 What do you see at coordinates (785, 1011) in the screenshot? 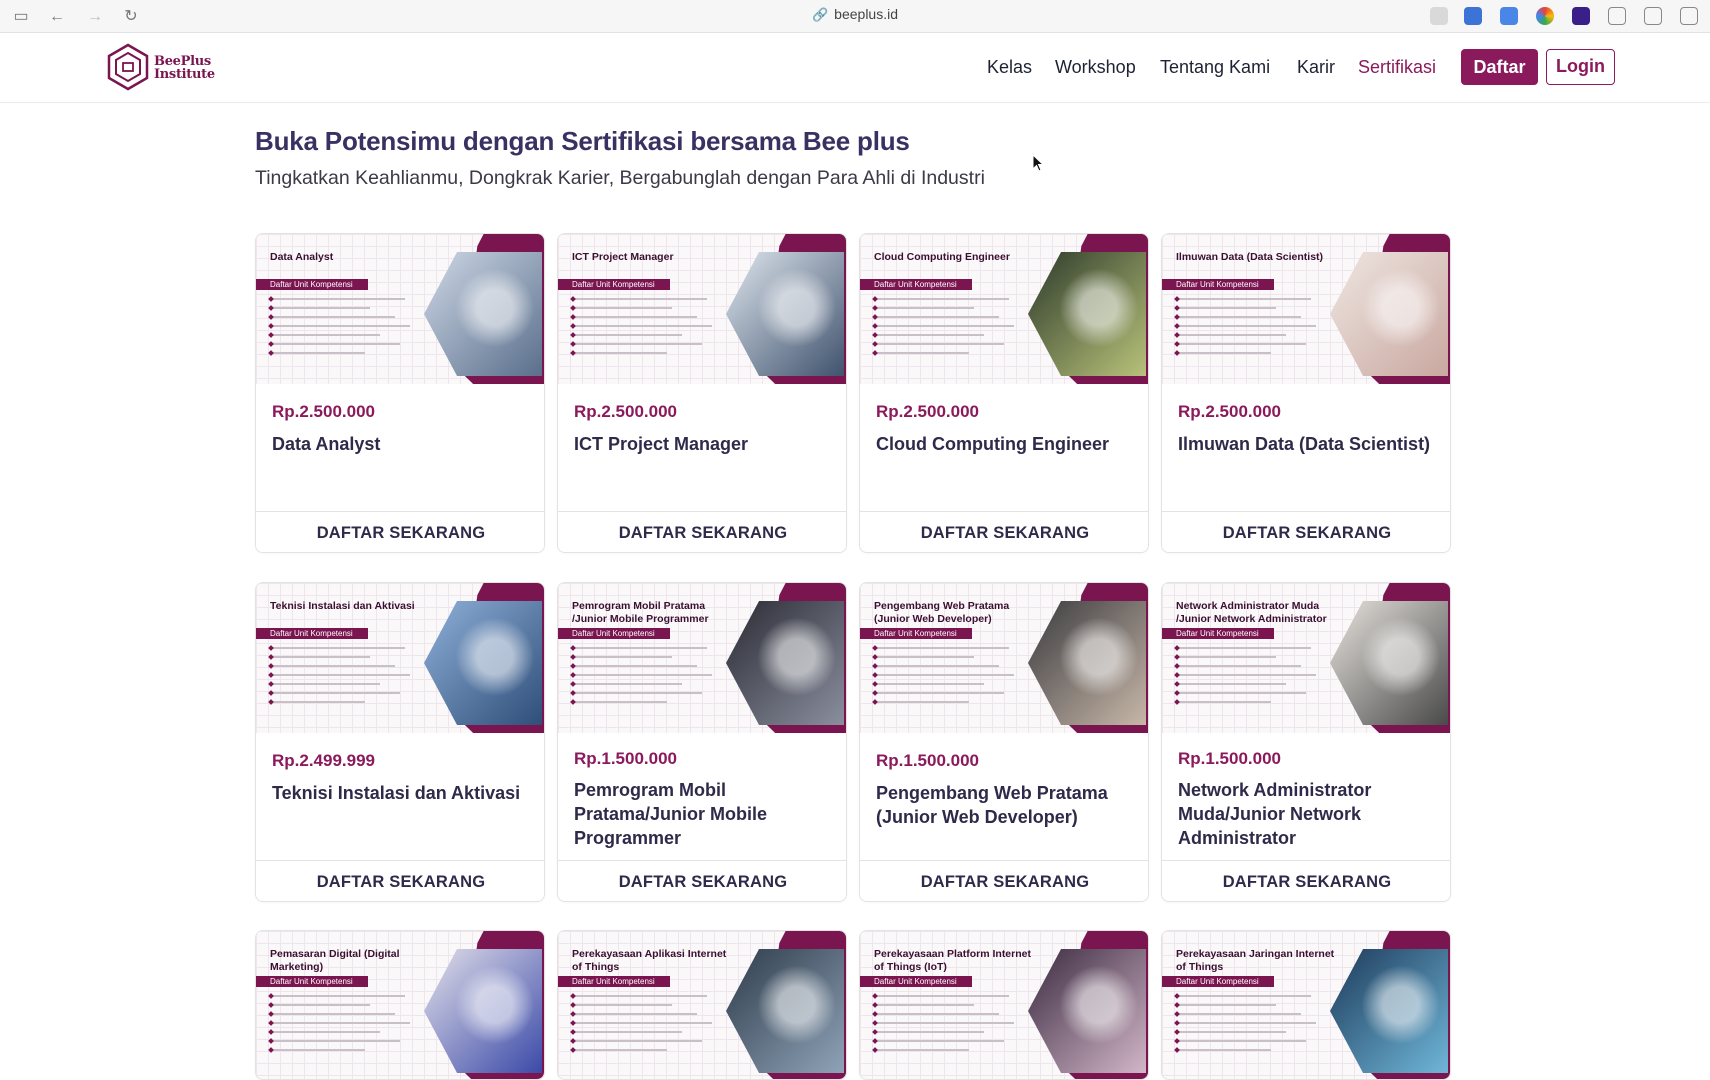
I see `server-room-photo` at bounding box center [785, 1011].